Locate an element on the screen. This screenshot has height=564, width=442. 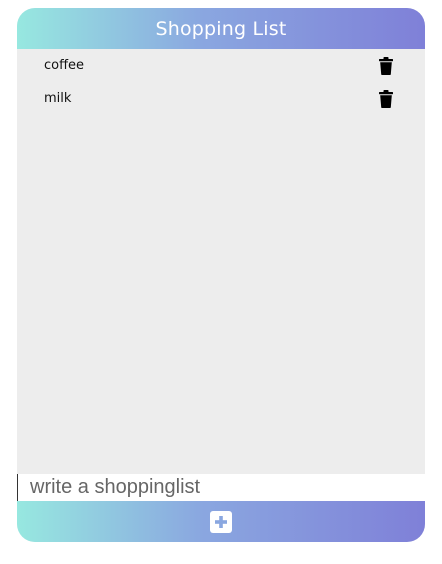
list-item: coffee is located at coordinates (221, 65).